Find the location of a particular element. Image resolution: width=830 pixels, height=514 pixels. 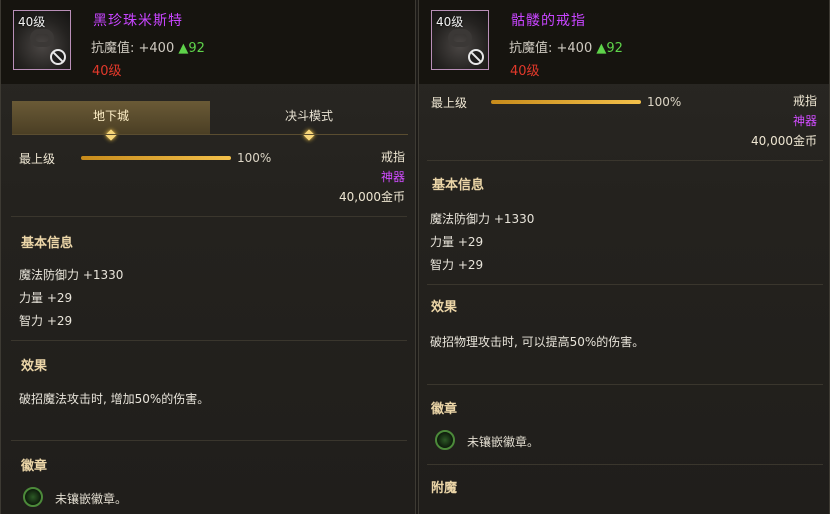

item-name: 骷髅的戒指 is located at coordinates (548, 21).